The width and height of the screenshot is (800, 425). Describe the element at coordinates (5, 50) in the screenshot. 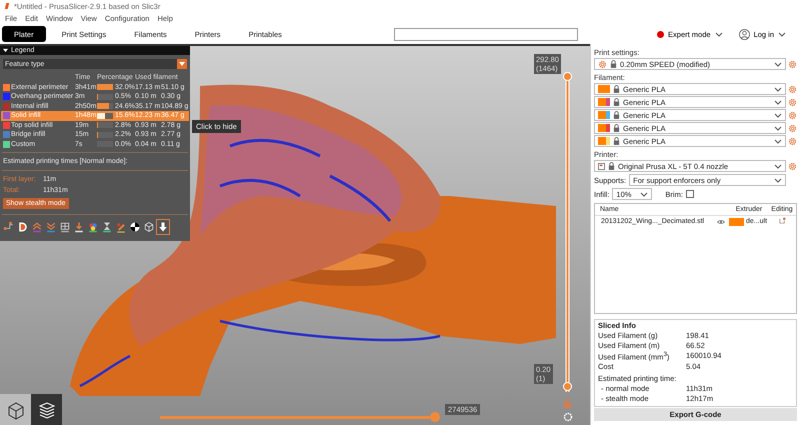

I see `collapse-icon` at that location.